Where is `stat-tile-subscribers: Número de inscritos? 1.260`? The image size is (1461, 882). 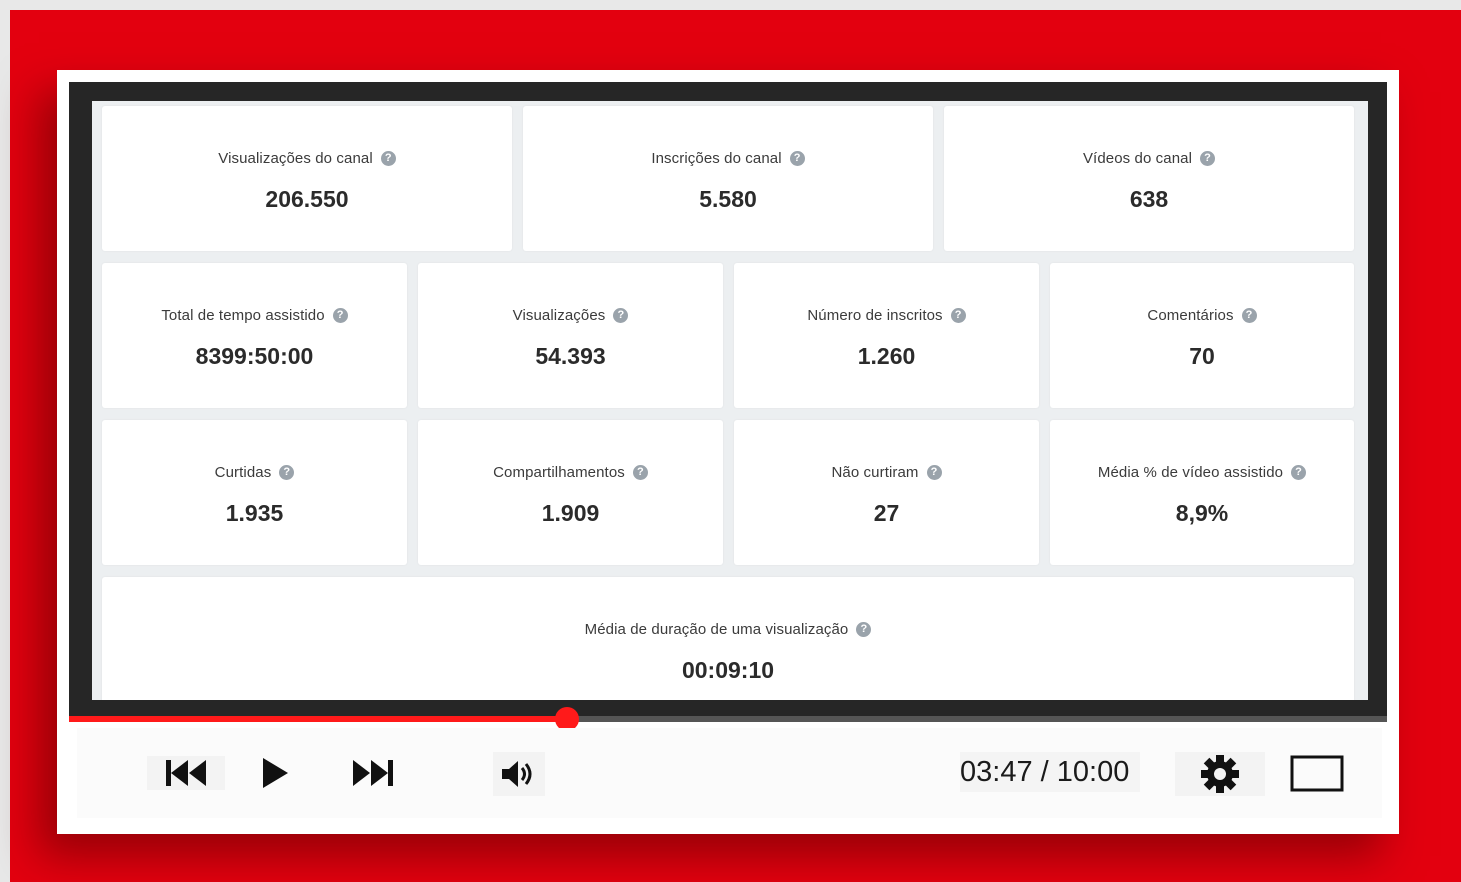 stat-tile-subscribers: Número de inscritos? 1.260 is located at coordinates (886, 335).